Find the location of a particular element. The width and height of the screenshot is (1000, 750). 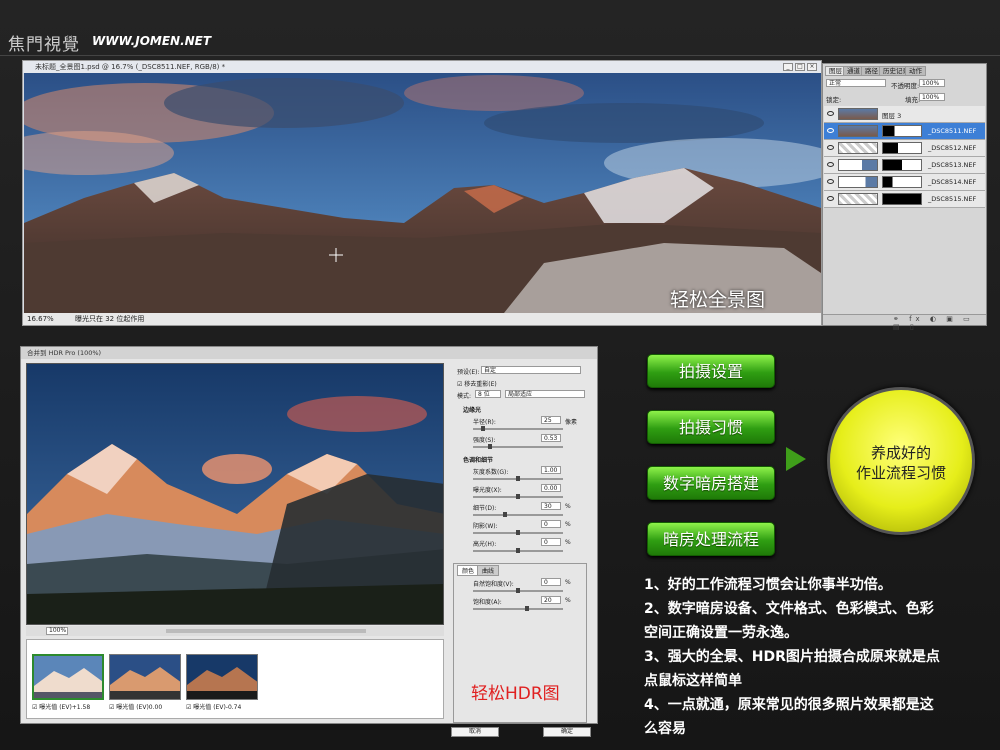

bit-depth-select: 8 位 is located at coordinates (488, 394).